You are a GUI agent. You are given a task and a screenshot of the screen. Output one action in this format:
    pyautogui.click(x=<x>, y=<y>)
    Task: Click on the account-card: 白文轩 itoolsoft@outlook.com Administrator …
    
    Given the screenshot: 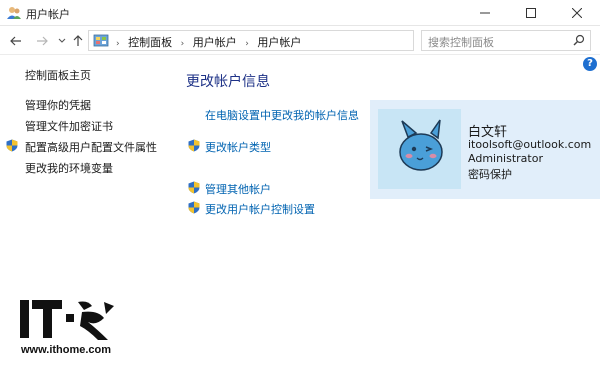 What is the action you would take?
    pyautogui.click(x=485, y=149)
    